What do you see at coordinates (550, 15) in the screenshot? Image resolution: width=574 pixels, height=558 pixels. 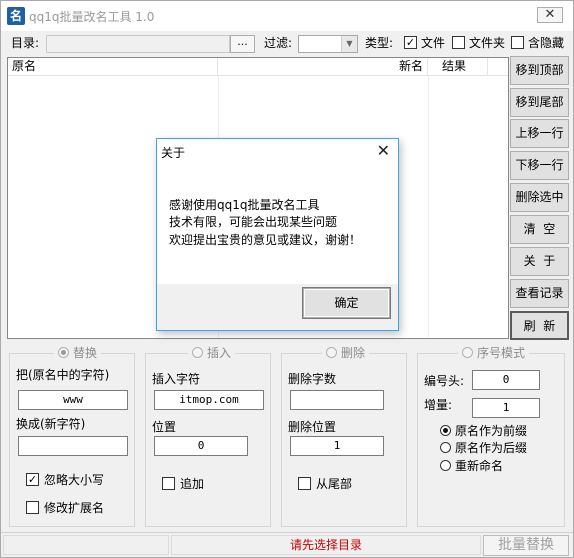 I see `window-close-button: ✕` at bounding box center [550, 15].